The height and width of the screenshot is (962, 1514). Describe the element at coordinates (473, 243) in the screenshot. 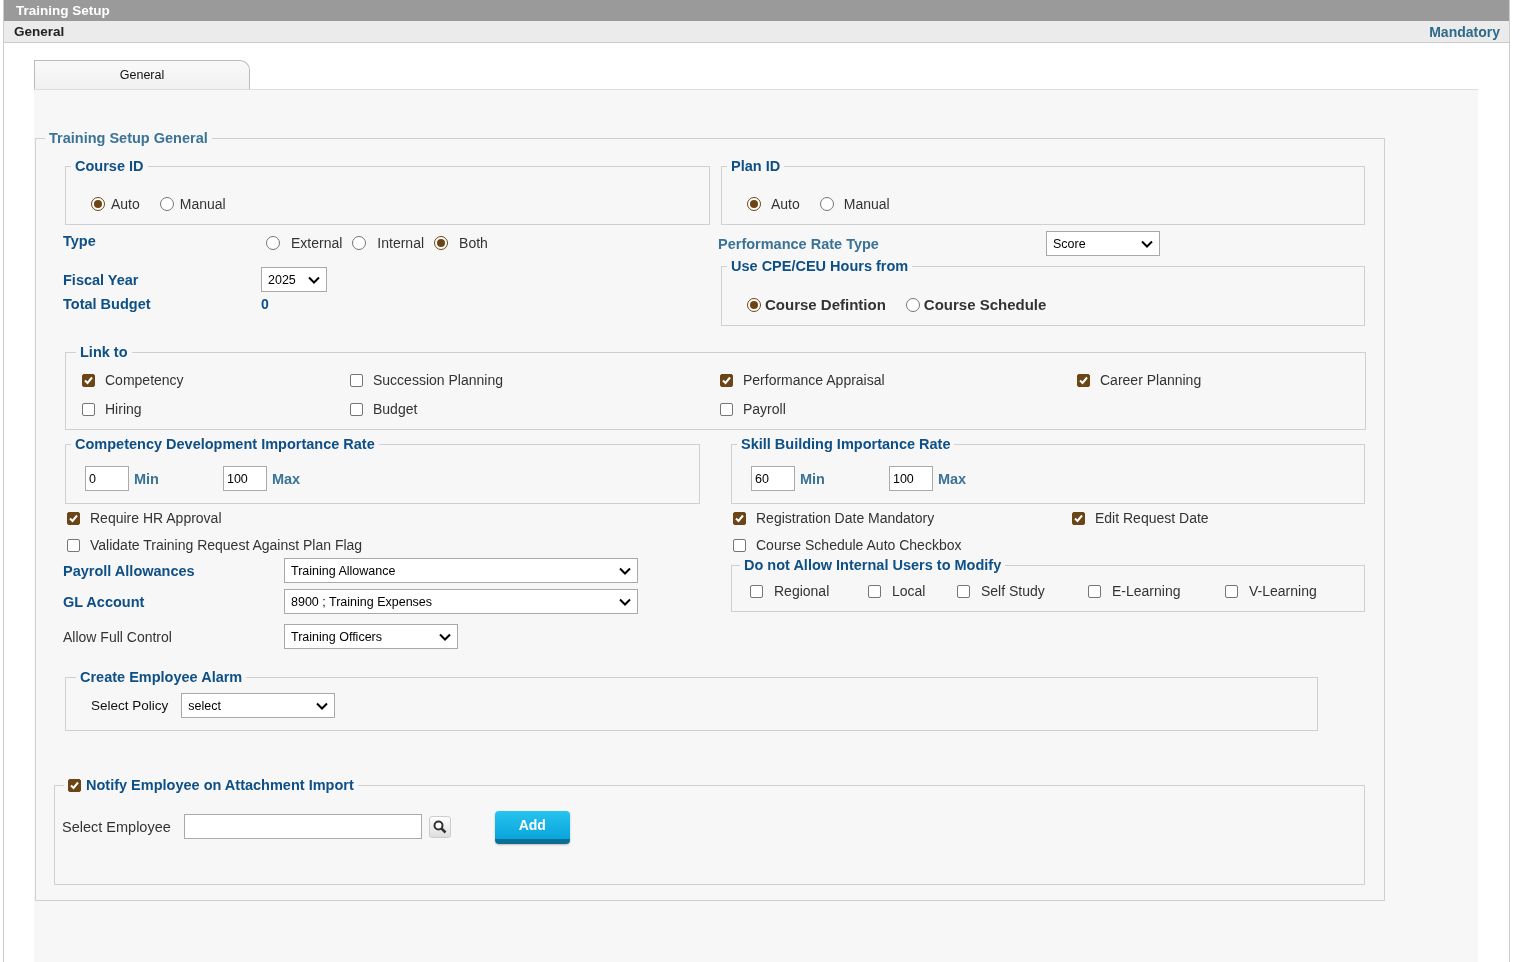

I see `radio-button-label: Both` at that location.